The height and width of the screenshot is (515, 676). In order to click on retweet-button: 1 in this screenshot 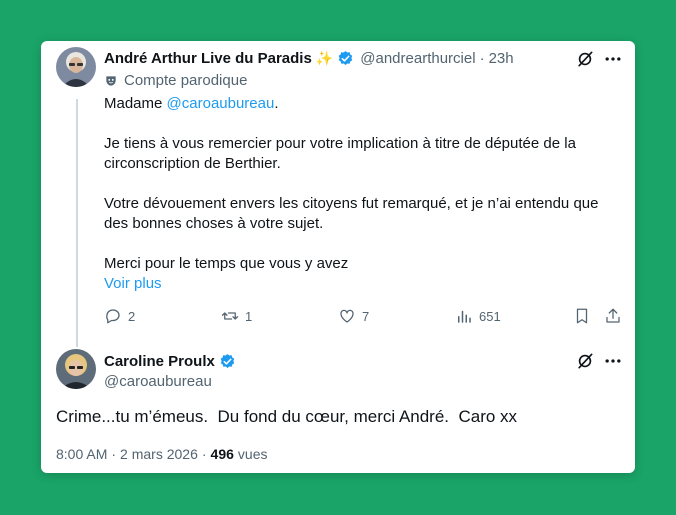, I will do `click(236, 316)`.